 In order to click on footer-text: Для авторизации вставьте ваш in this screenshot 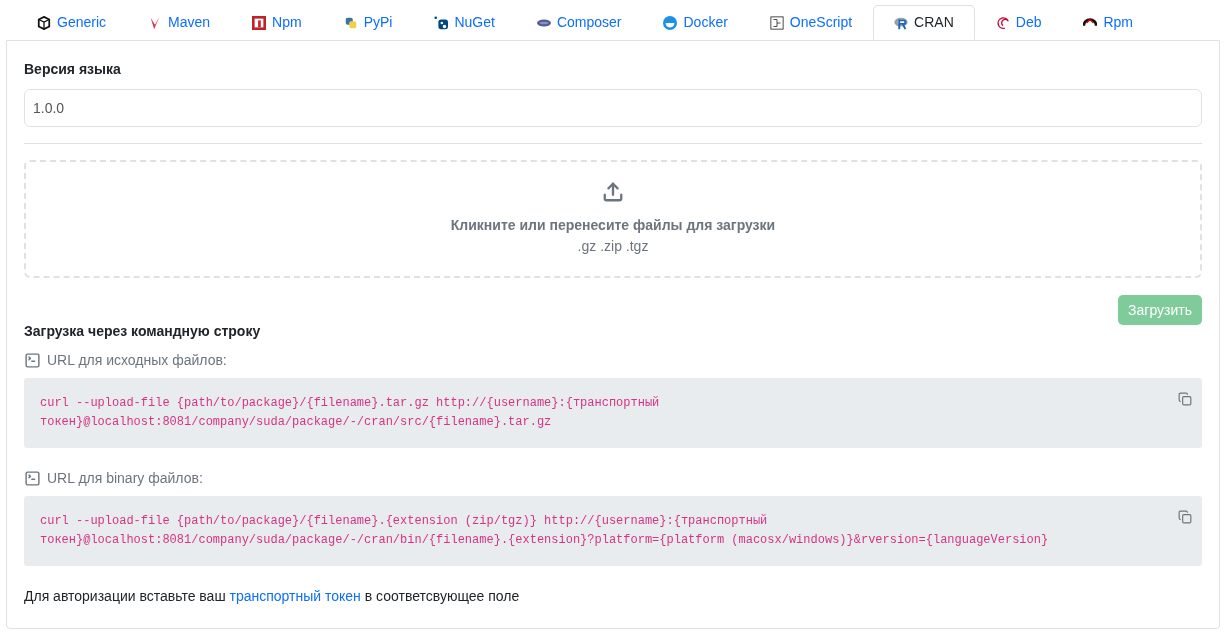, I will do `click(125, 596)`.